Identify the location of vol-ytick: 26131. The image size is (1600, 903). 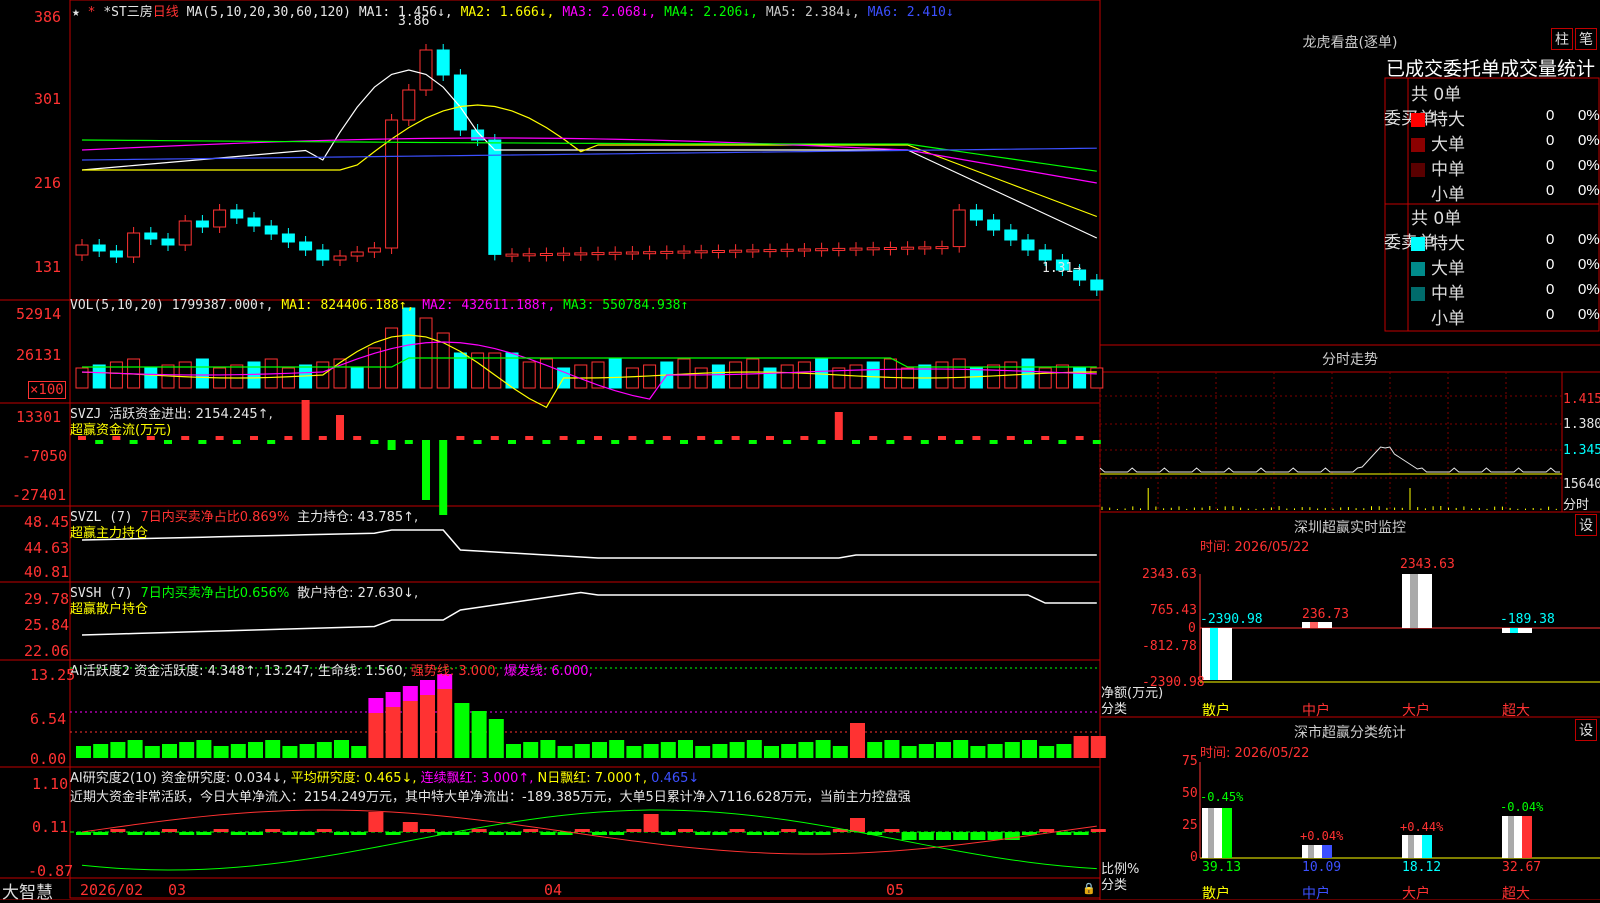
(38, 355).